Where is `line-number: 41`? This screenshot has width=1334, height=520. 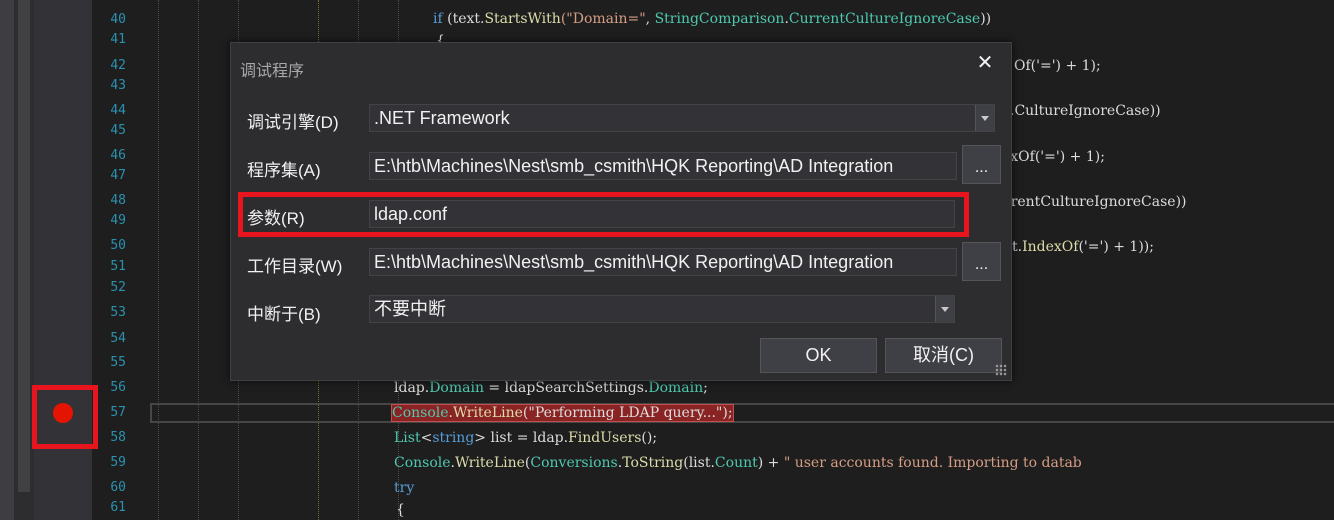 line-number: 41 is located at coordinates (118, 39).